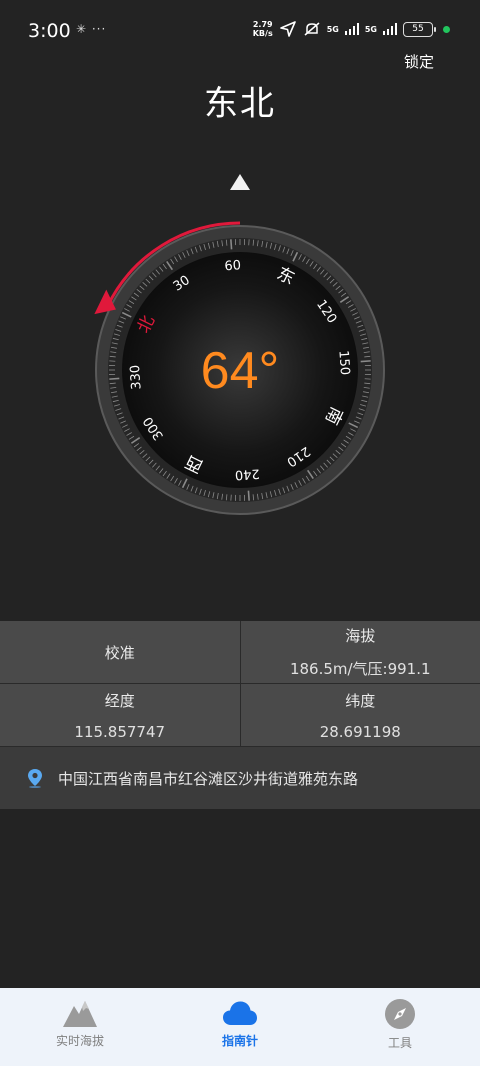 The image size is (480, 1066). Describe the element at coordinates (332, 29) in the screenshot. I see `signal-5g-1: 5G` at that location.